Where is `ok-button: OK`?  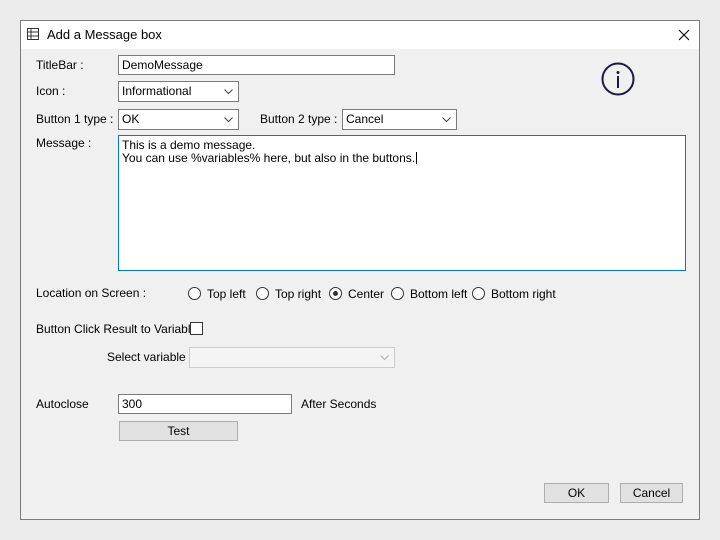 ok-button: OK is located at coordinates (576, 493).